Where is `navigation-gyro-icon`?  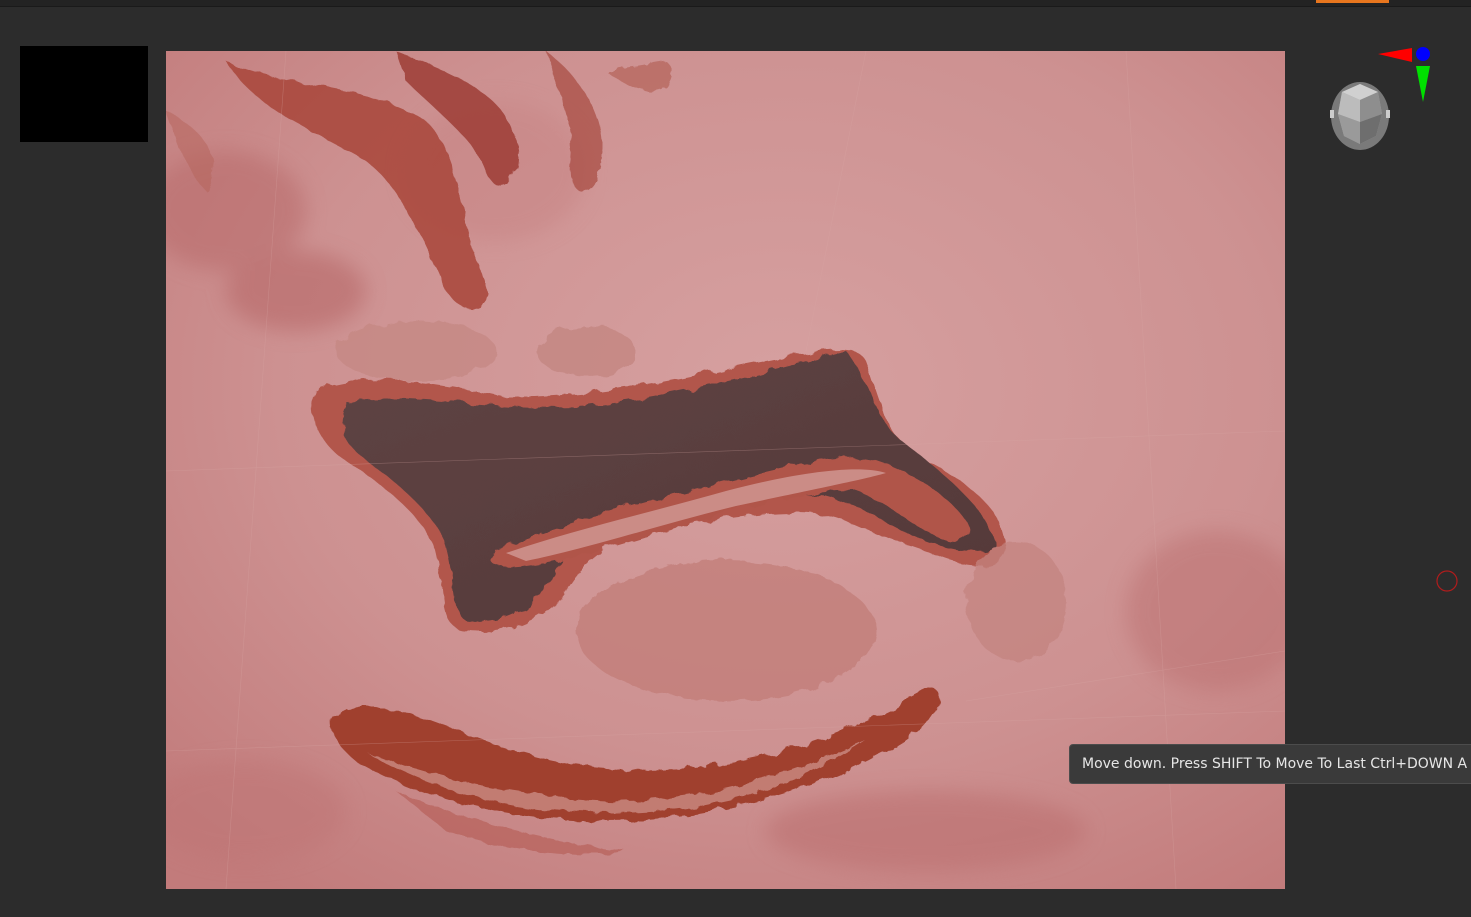 navigation-gyro-icon is located at coordinates (1382, 100).